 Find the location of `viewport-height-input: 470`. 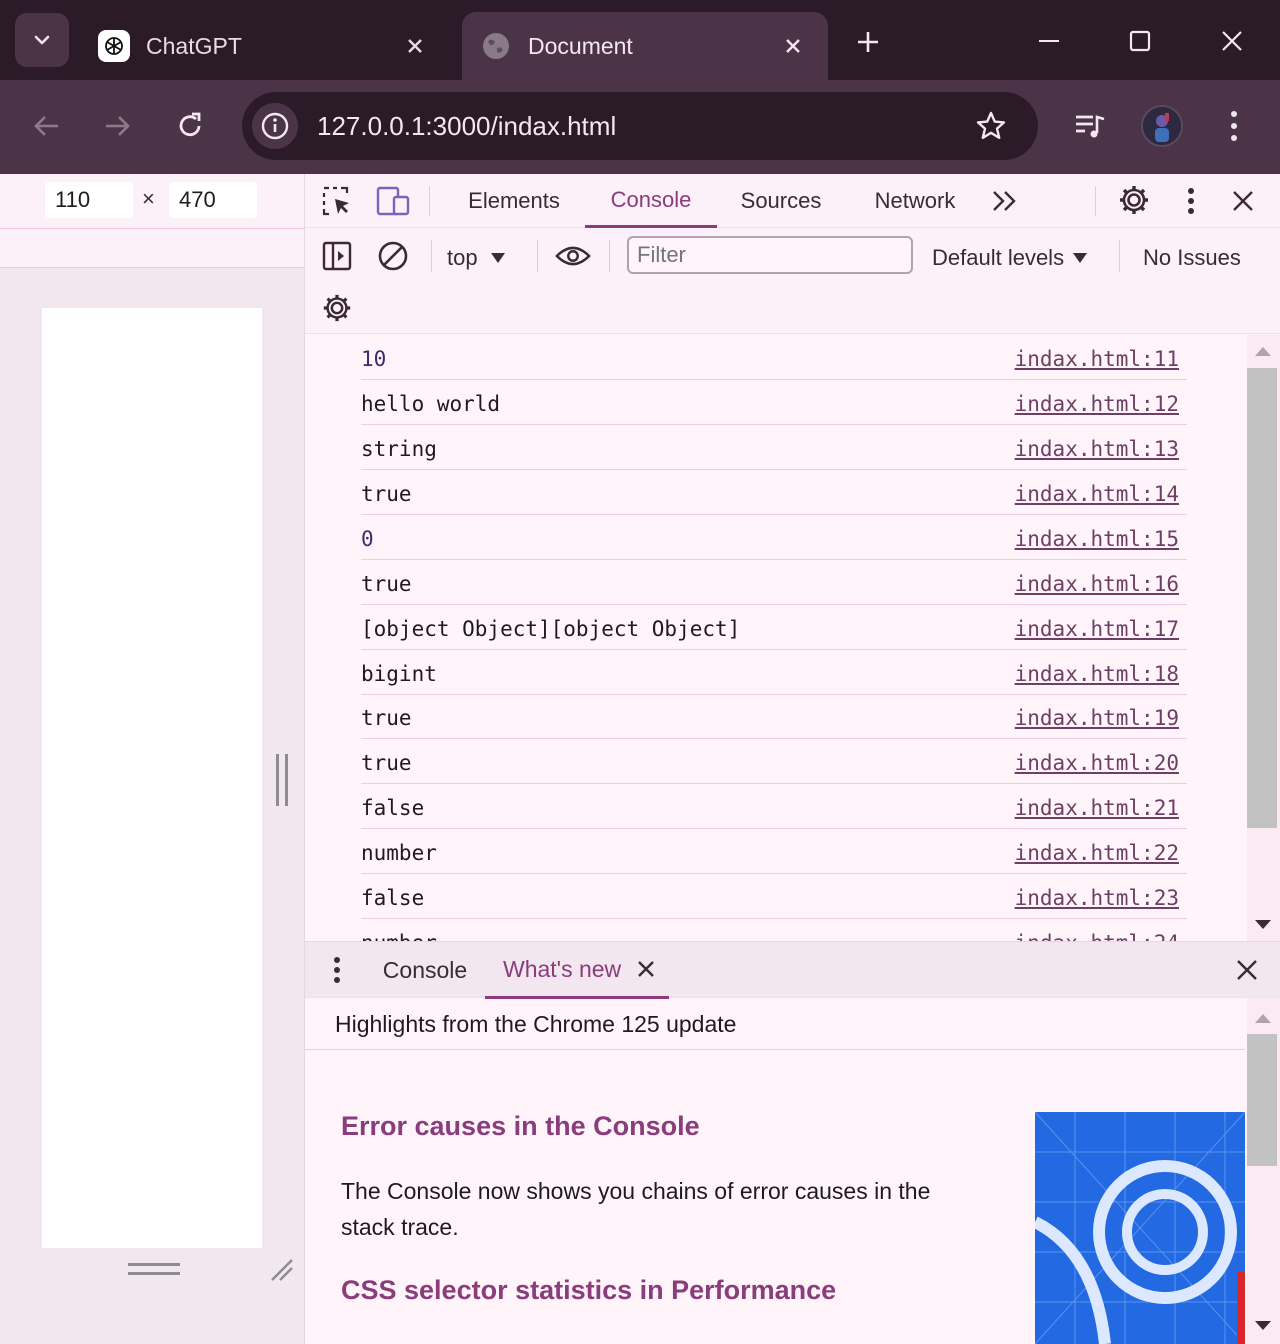

viewport-height-input: 470 is located at coordinates (213, 200).